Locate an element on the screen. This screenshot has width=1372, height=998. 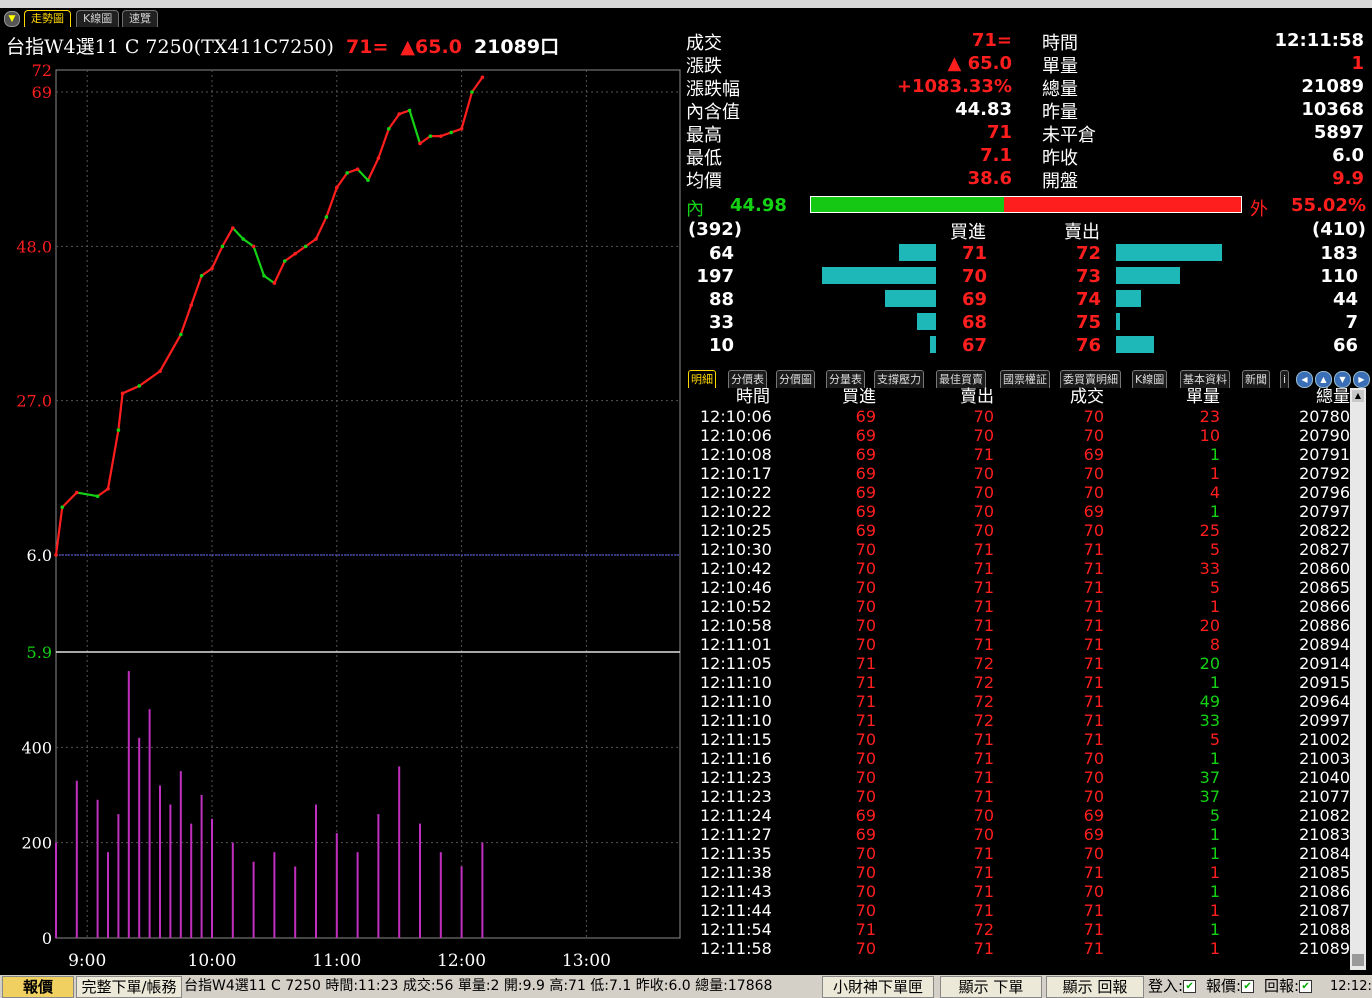
table-row: 12:11:10 71 72 71 49 20964 is located at coordinates (1020, 701).